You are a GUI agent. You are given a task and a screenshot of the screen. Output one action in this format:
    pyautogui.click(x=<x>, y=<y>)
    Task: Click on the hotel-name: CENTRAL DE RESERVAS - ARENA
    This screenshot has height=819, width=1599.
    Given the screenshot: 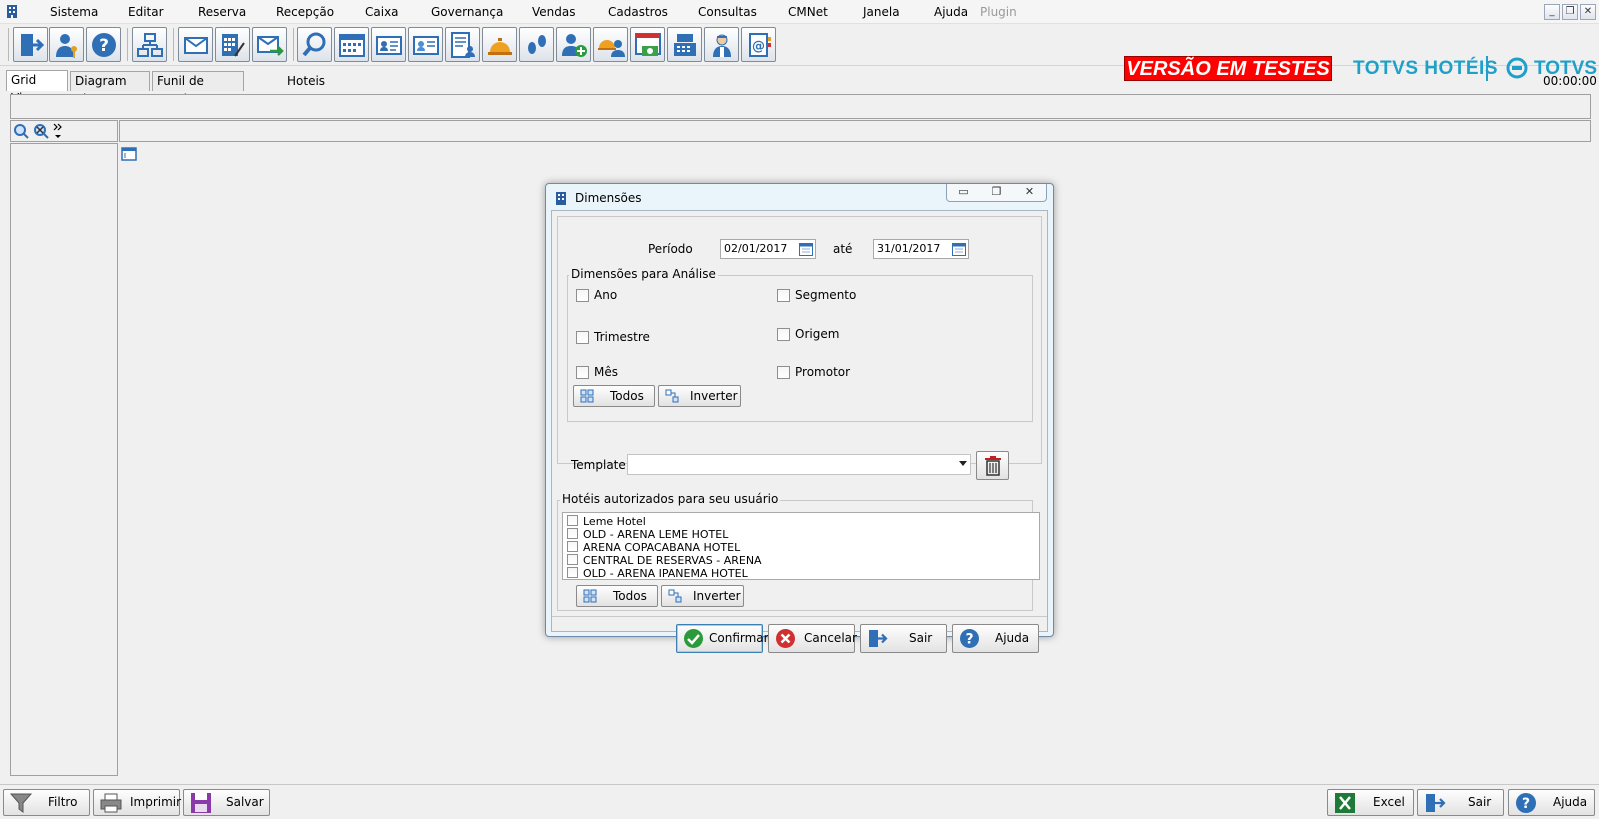 What is the action you would take?
    pyautogui.click(x=672, y=560)
    